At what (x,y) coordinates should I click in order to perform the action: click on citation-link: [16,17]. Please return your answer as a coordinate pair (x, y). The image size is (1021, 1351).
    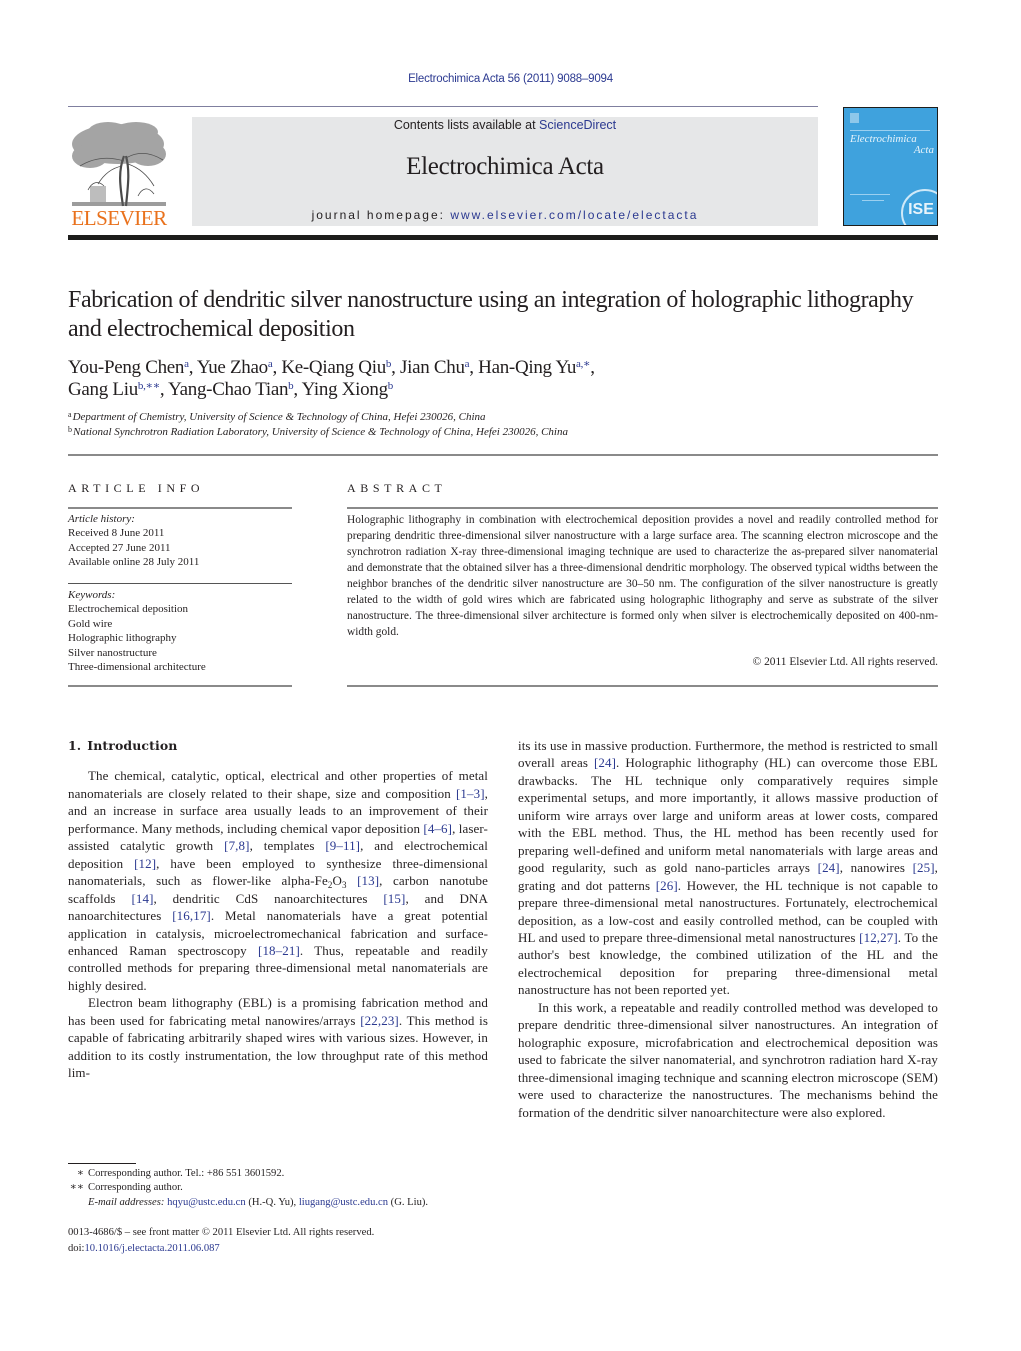
    Looking at the image, I should click on (191, 915).